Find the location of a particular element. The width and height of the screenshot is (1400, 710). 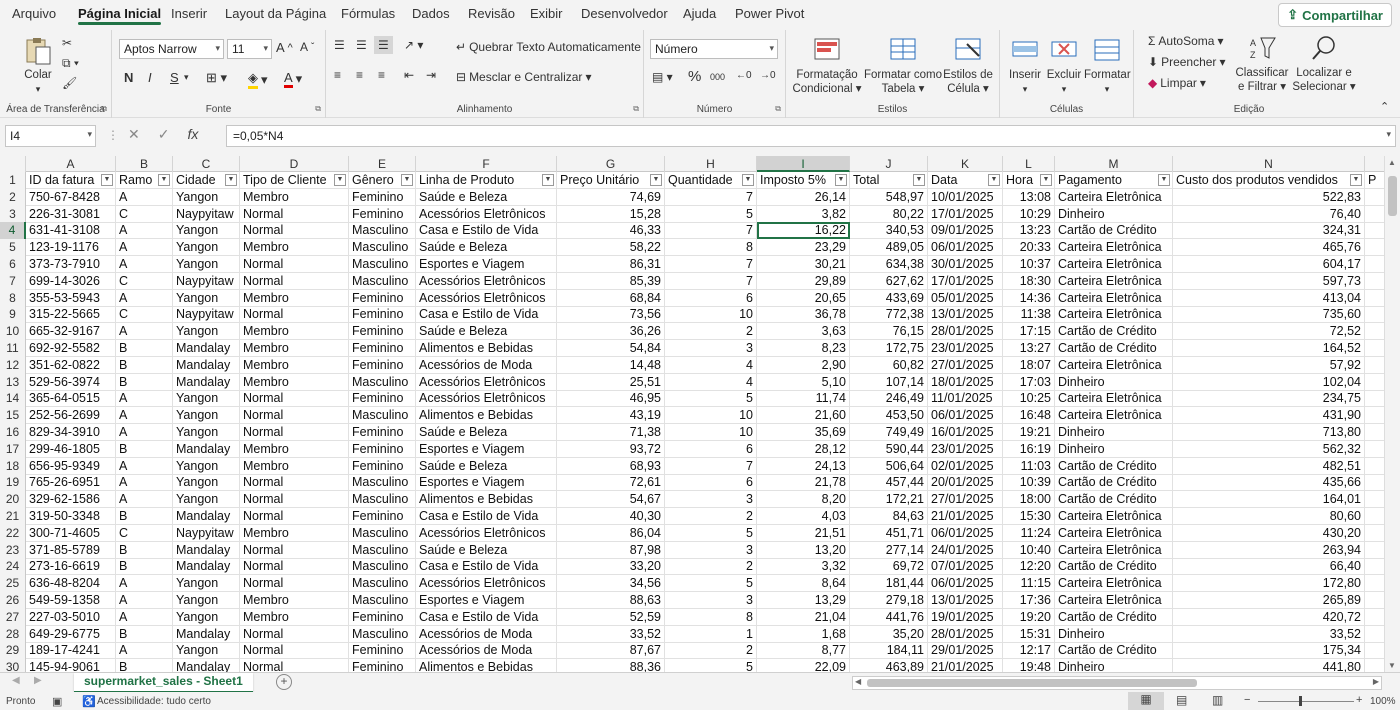

header-cell: Gênero ▼ is located at coordinates (382, 180).